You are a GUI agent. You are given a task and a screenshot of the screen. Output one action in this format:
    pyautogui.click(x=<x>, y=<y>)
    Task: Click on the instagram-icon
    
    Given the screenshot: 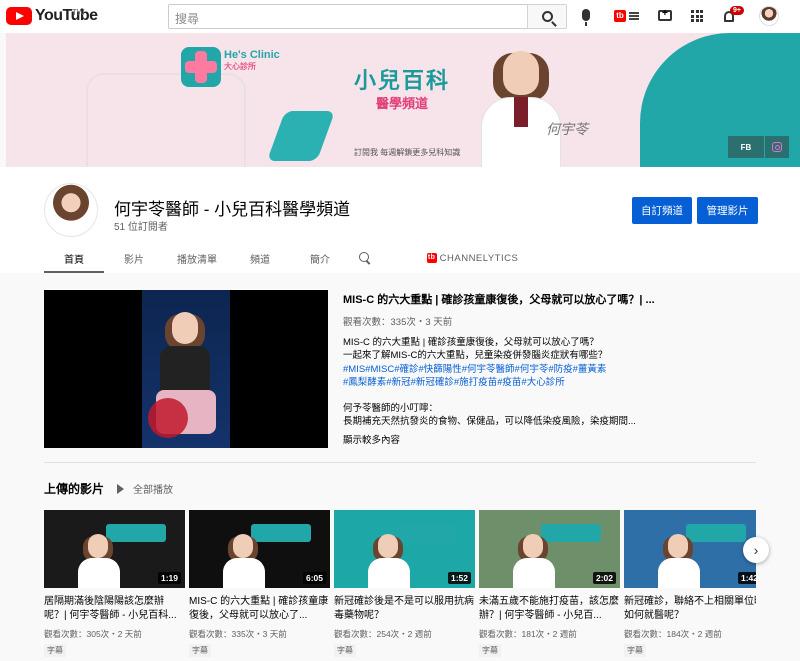 What is the action you would take?
    pyautogui.click(x=777, y=147)
    